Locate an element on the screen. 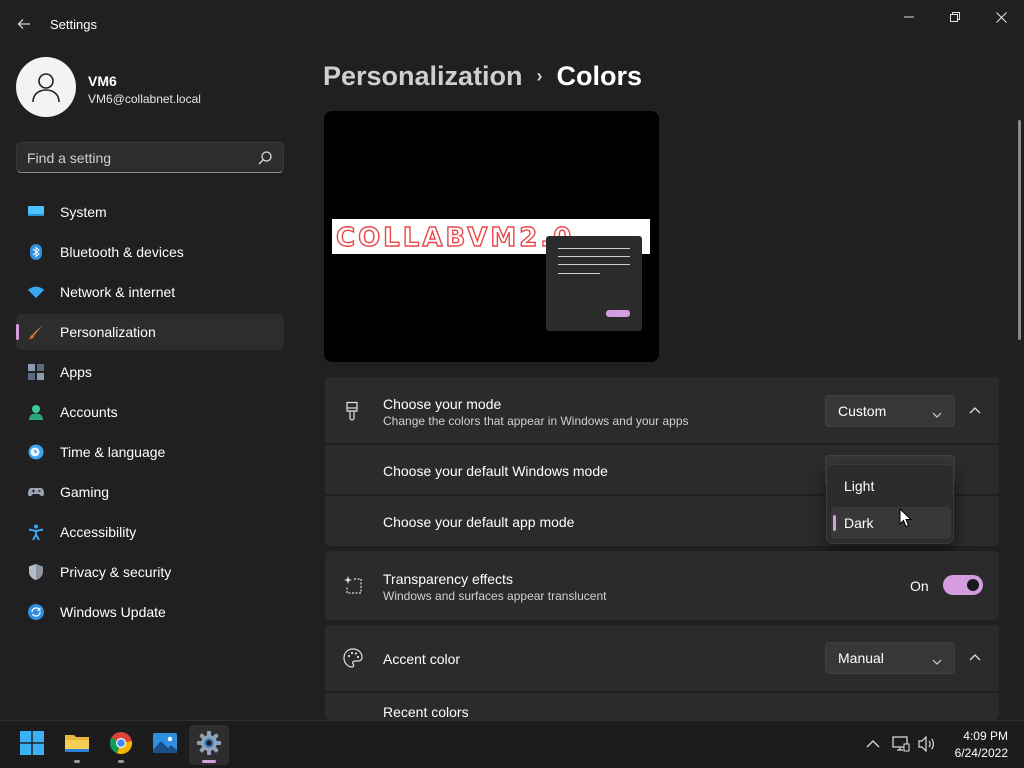 The height and width of the screenshot is (768, 1024). sidebar-item-network: Network & internet is located at coordinates (150, 292).